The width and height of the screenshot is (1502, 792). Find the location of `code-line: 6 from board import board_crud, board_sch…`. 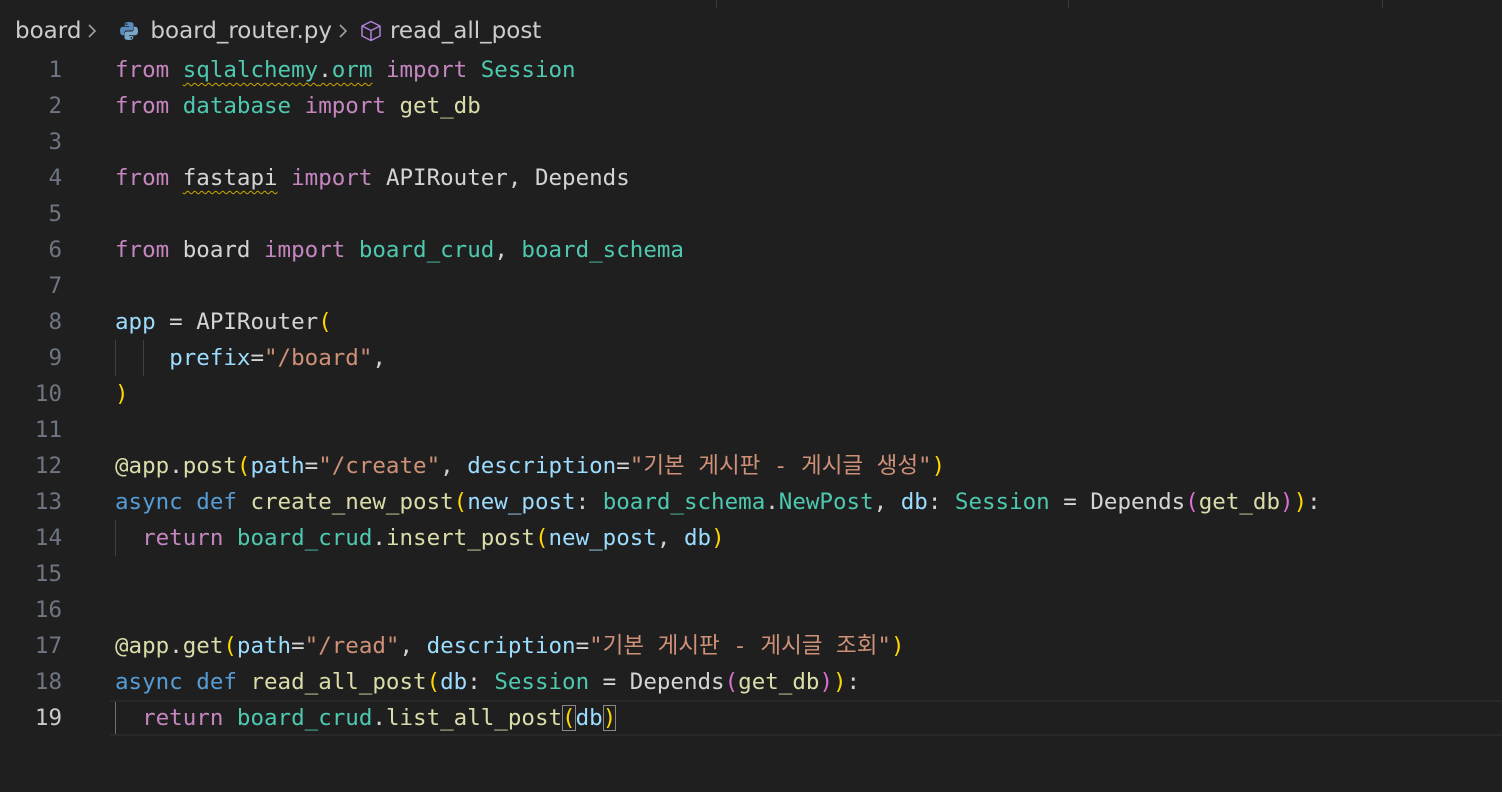

code-line: 6 from board import board_crud, board_sch… is located at coordinates (751, 250).